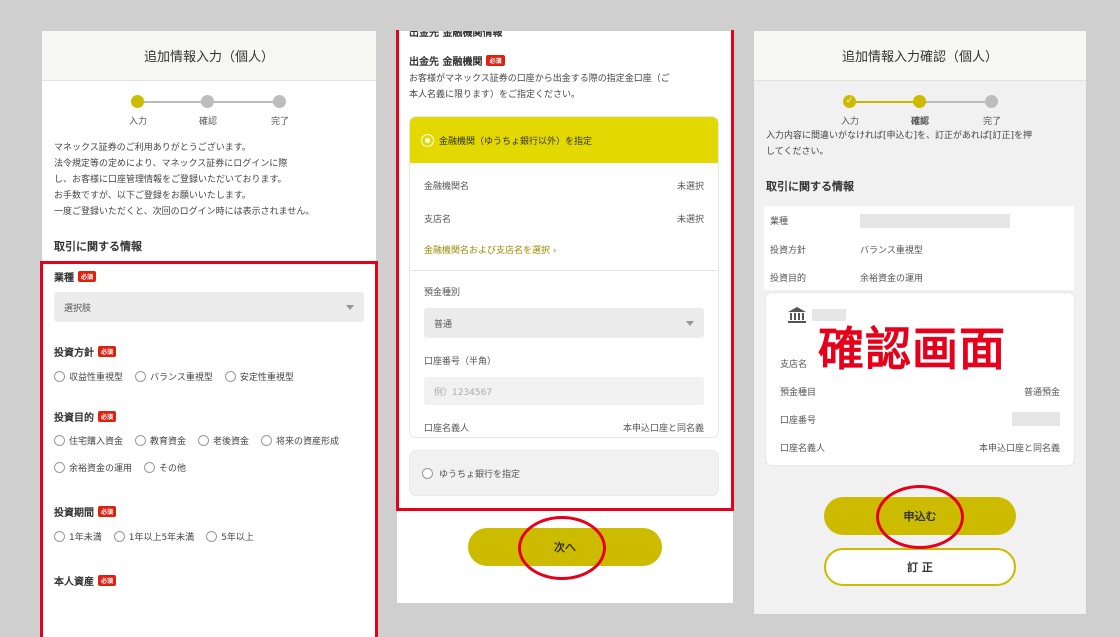  I want to click on page-title: 追加情報入力（個人）, so click(209, 56).